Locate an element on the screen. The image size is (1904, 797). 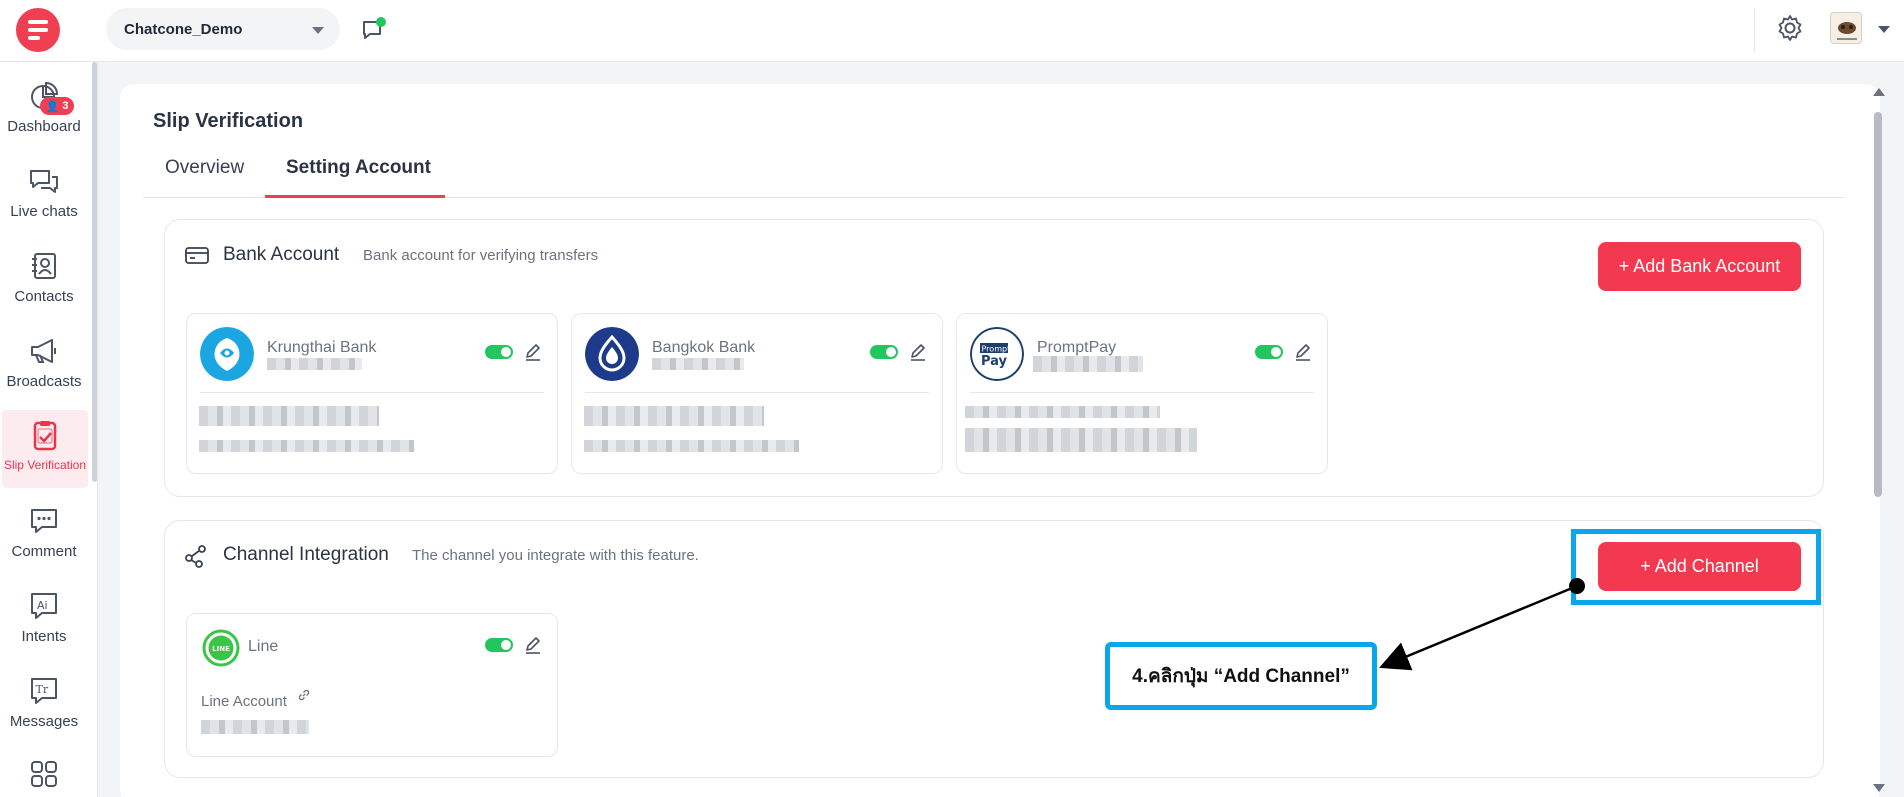
redacted-line-account is located at coordinates (255, 727).